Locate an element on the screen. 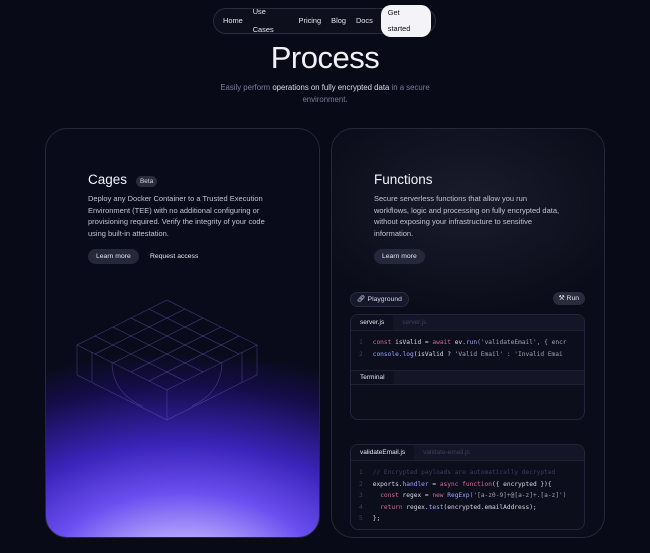  tab-validate-email-inactive: validate-email.js is located at coordinates (499, 452).